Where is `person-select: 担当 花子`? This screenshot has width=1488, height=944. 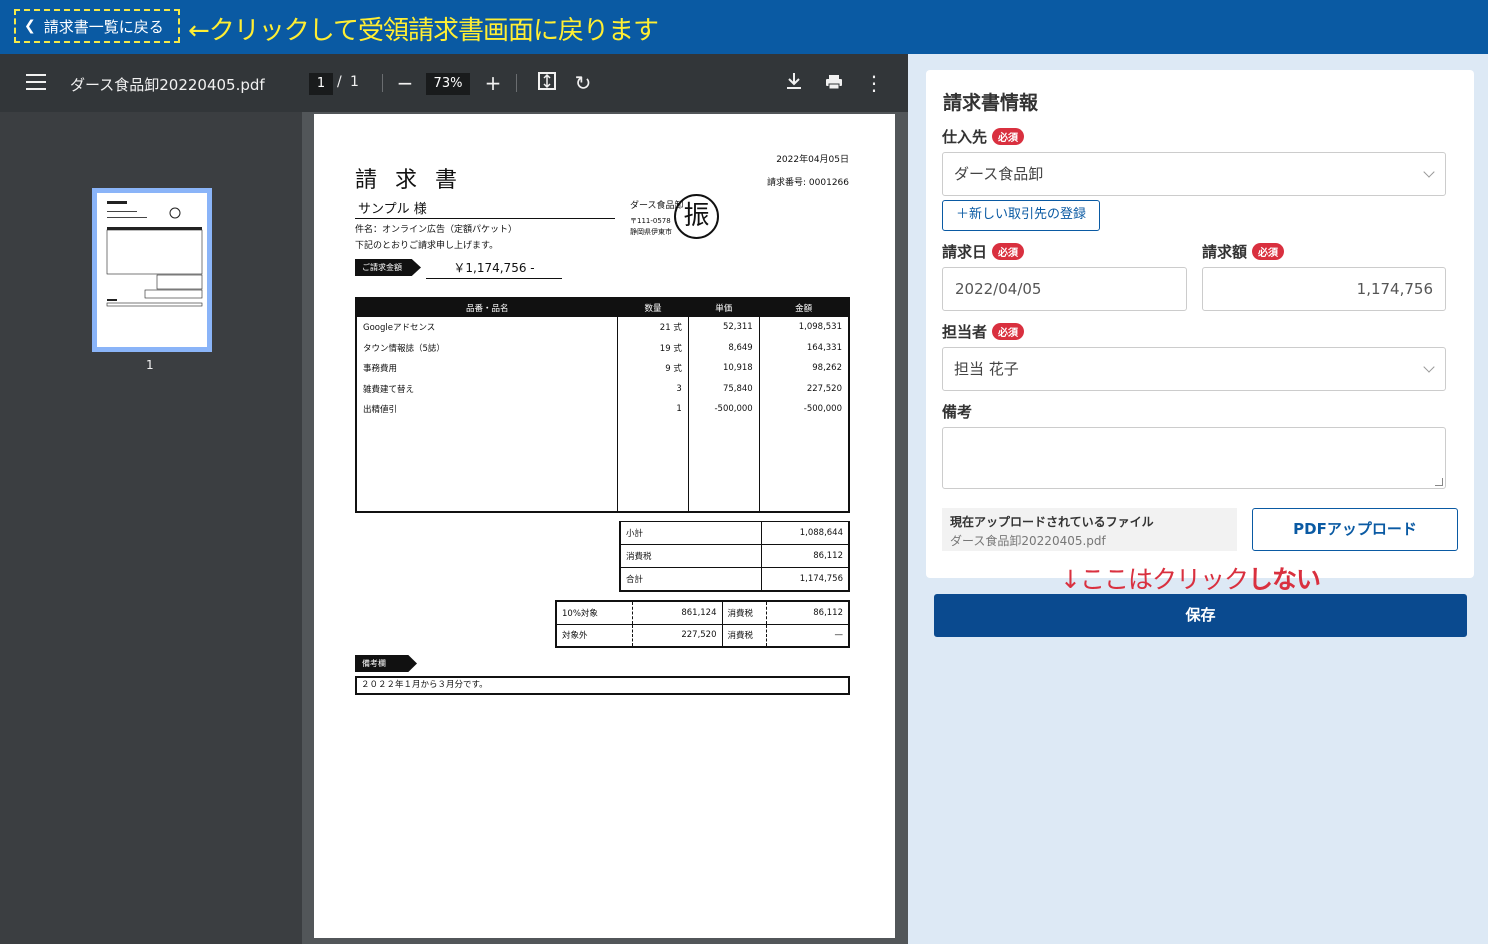
person-select: 担当 花子 is located at coordinates (1194, 369).